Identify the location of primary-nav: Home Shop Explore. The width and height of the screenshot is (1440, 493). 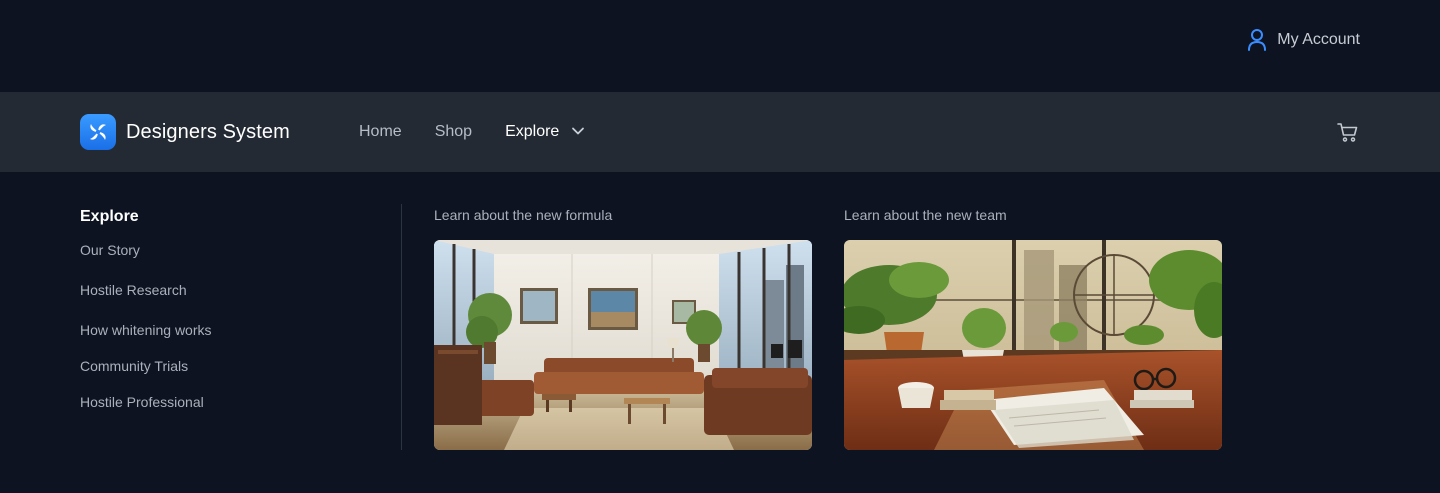
(488, 132).